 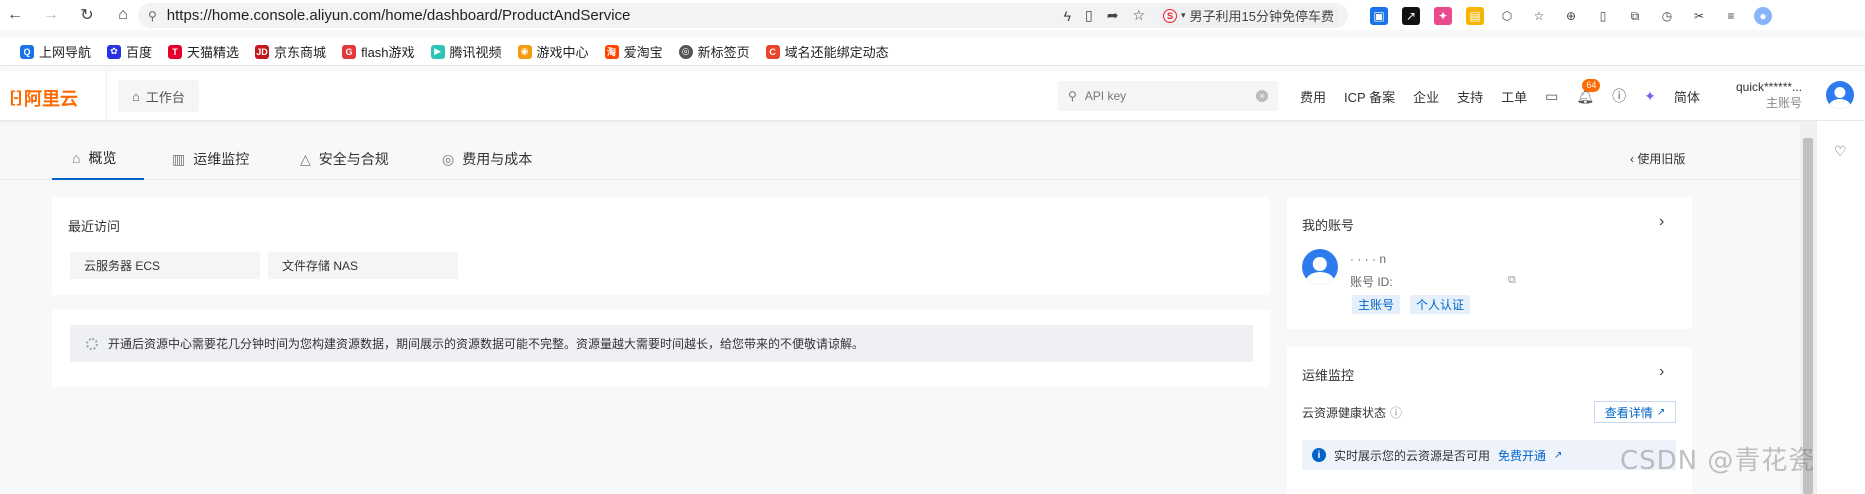 I want to click on bookmark-item: T 天猫精选, so click(x=203, y=51).